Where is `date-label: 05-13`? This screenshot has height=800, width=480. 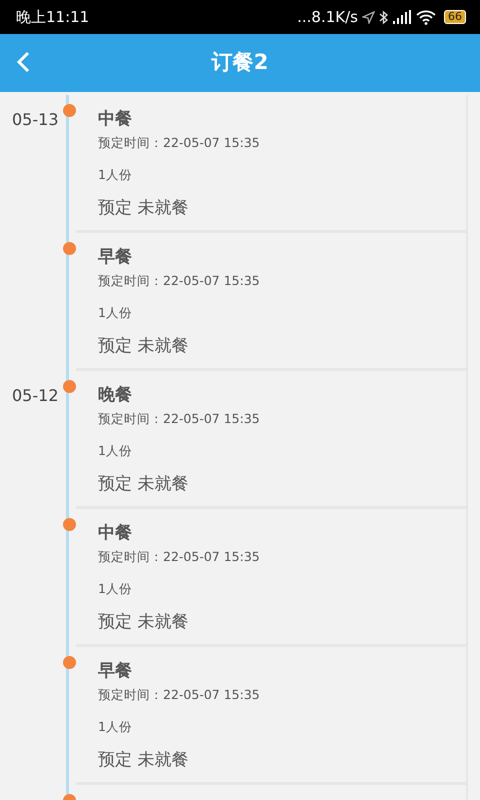
date-label: 05-13 is located at coordinates (35, 119).